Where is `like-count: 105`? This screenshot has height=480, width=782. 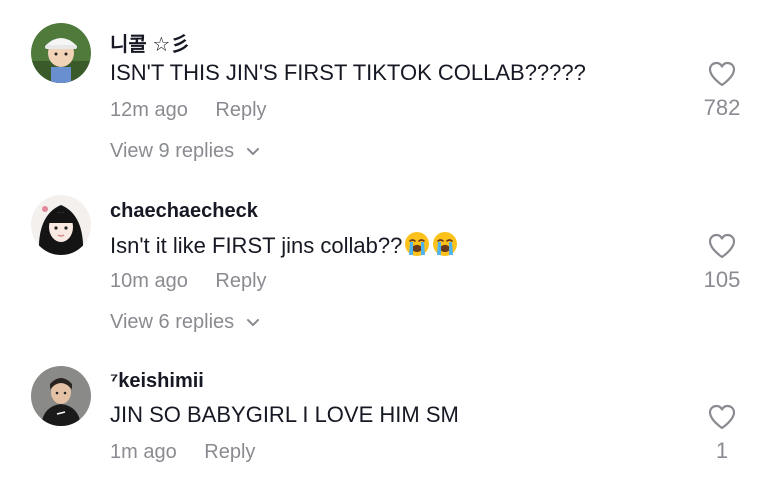
like-count: 105 is located at coordinates (722, 279).